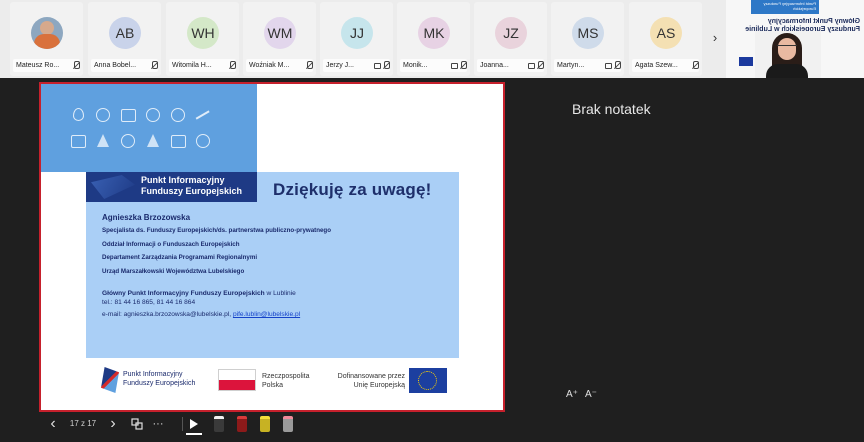 Image resolution: width=864 pixels, height=442 pixels. I want to click on contact-phone: tel.: 81 44 16 865, 81 44 16 864, so click(149, 302).